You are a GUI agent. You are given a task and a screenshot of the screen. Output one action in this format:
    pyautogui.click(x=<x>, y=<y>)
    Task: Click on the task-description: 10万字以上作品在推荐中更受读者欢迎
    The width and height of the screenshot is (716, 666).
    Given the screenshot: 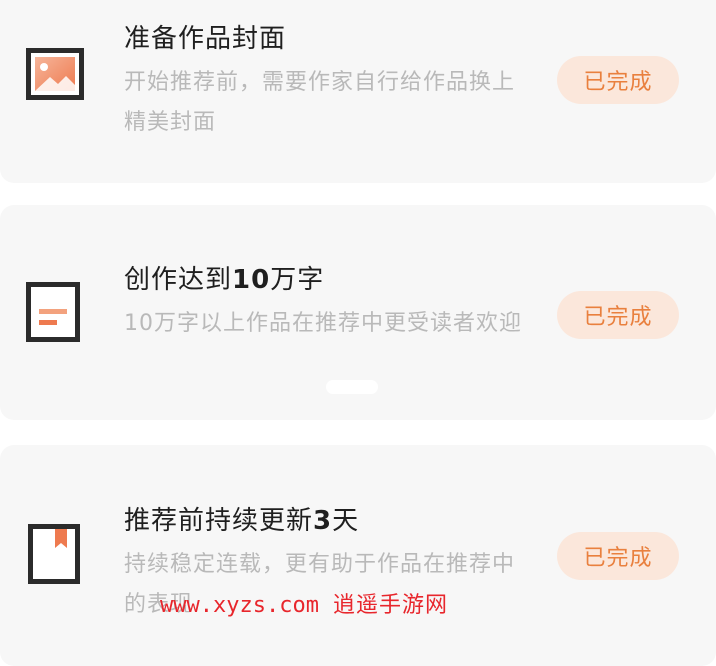 What is the action you would take?
    pyautogui.click(x=323, y=323)
    